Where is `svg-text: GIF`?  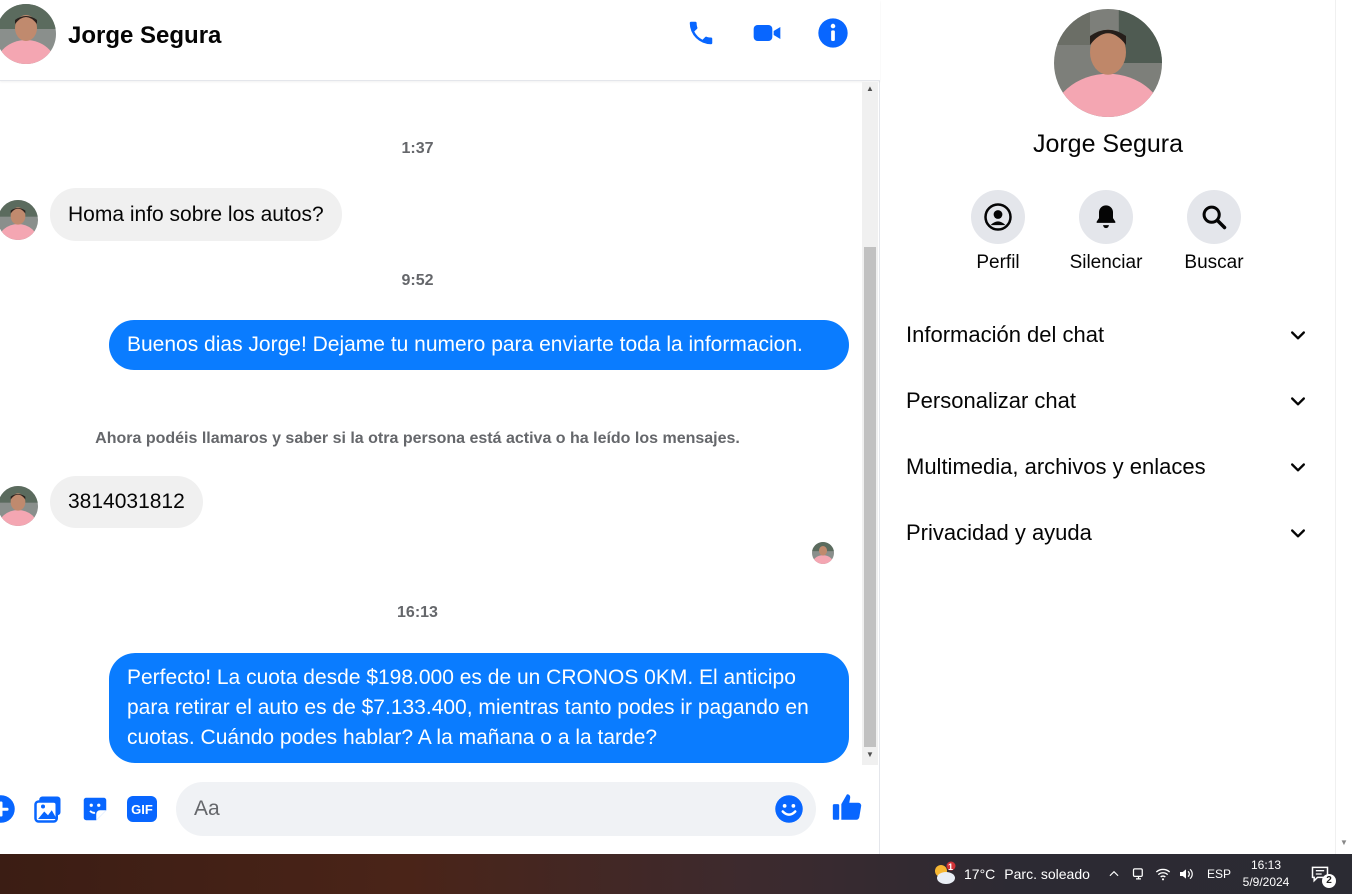
svg-text: GIF is located at coordinates (142, 809).